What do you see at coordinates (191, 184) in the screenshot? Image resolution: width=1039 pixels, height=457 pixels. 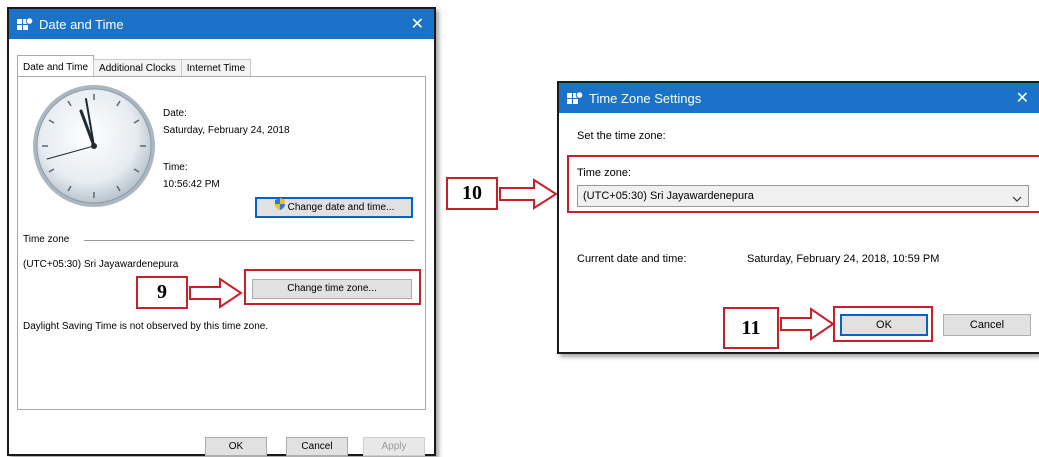 I see `time-value: 10:56:42 PM` at bounding box center [191, 184].